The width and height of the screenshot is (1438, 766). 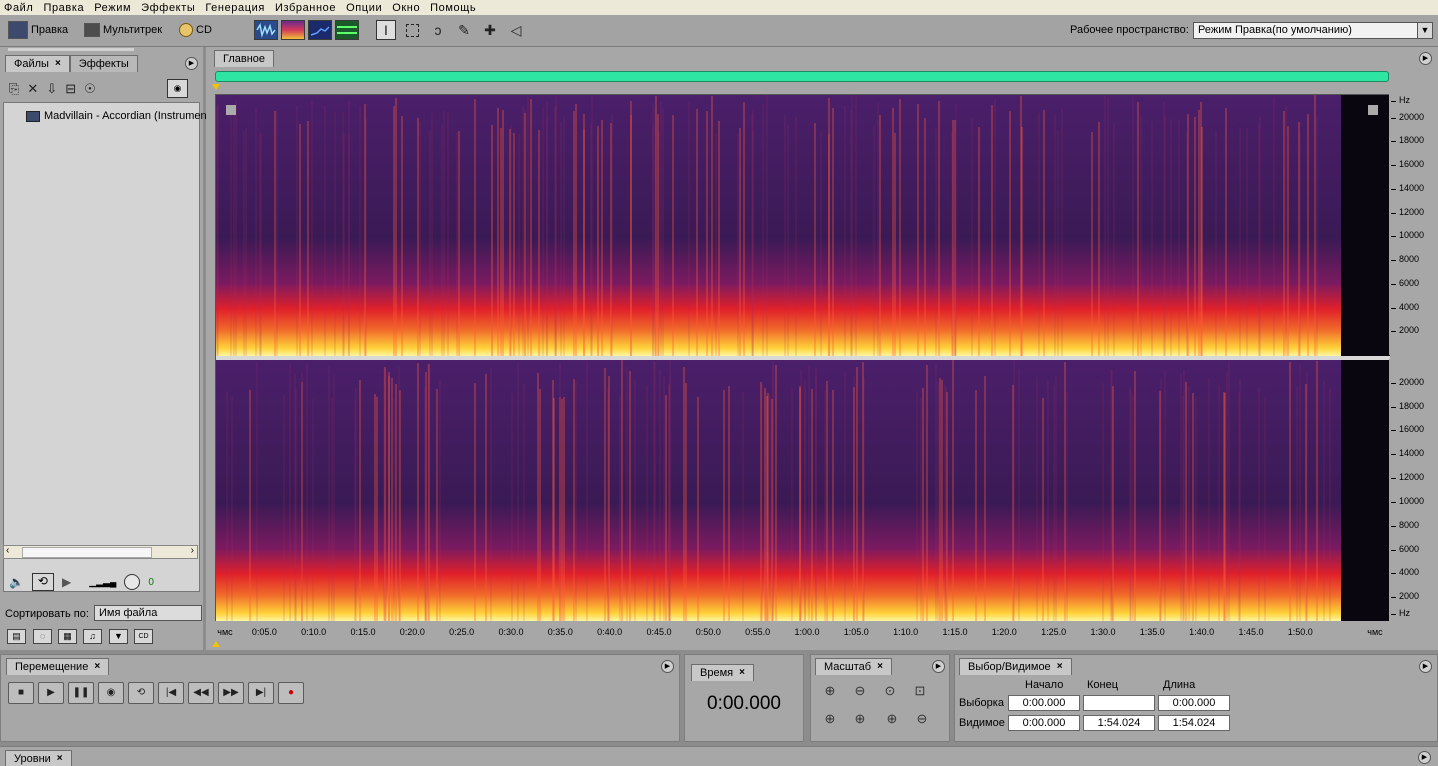 What do you see at coordinates (192, 550) in the screenshot?
I see `chevron-right-icon: ›` at bounding box center [192, 550].